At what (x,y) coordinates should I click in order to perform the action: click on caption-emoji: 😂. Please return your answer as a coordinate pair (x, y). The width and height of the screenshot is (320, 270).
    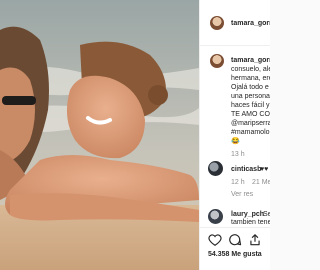
    Looking at the image, I should click on (235, 141).